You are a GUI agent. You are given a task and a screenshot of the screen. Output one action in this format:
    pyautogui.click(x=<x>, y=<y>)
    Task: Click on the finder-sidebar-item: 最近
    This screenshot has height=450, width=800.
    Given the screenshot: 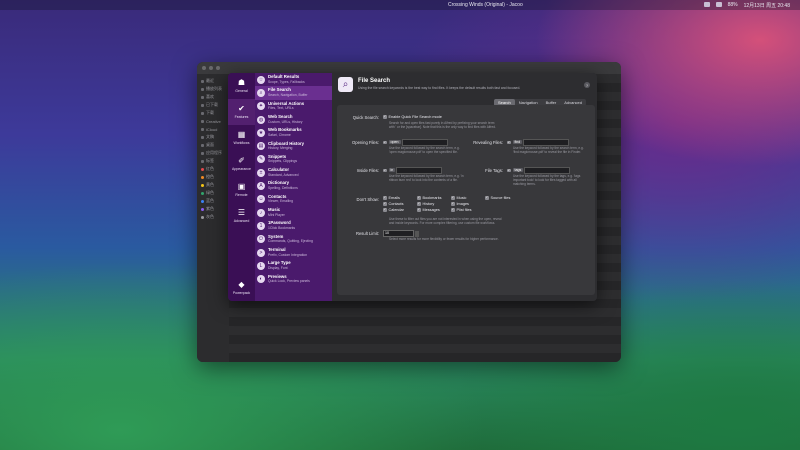 What is the action you would take?
    pyautogui.click(x=213, y=81)
    